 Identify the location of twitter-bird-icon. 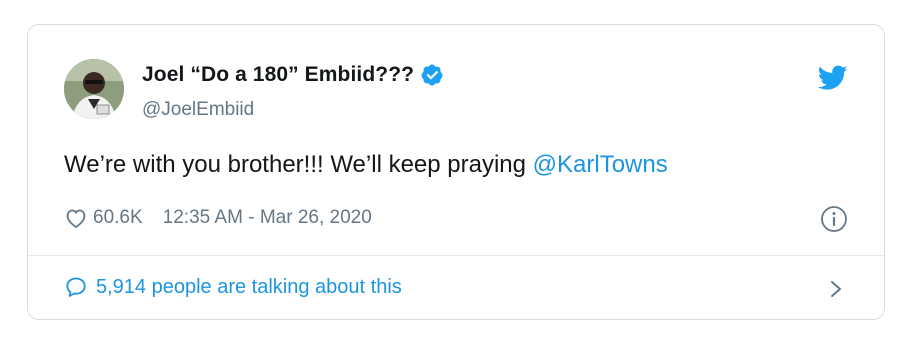
(833, 78).